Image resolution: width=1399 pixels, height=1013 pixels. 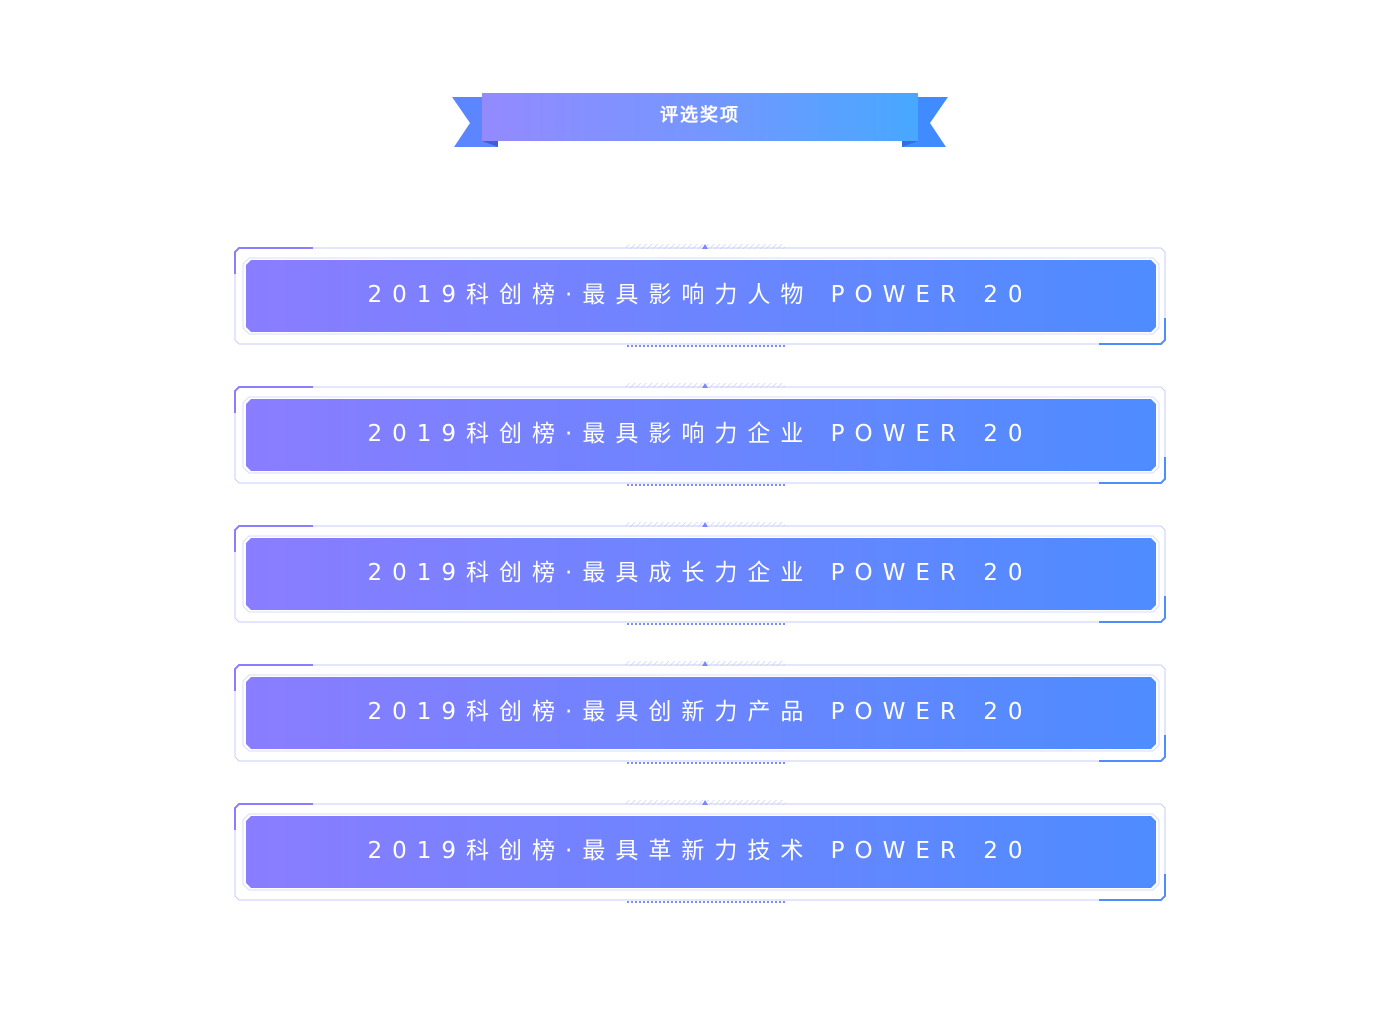 I want to click on award-item-growth-company: 2019科创榜·最具成长力企业 POWER 20, so click(x=700, y=574).